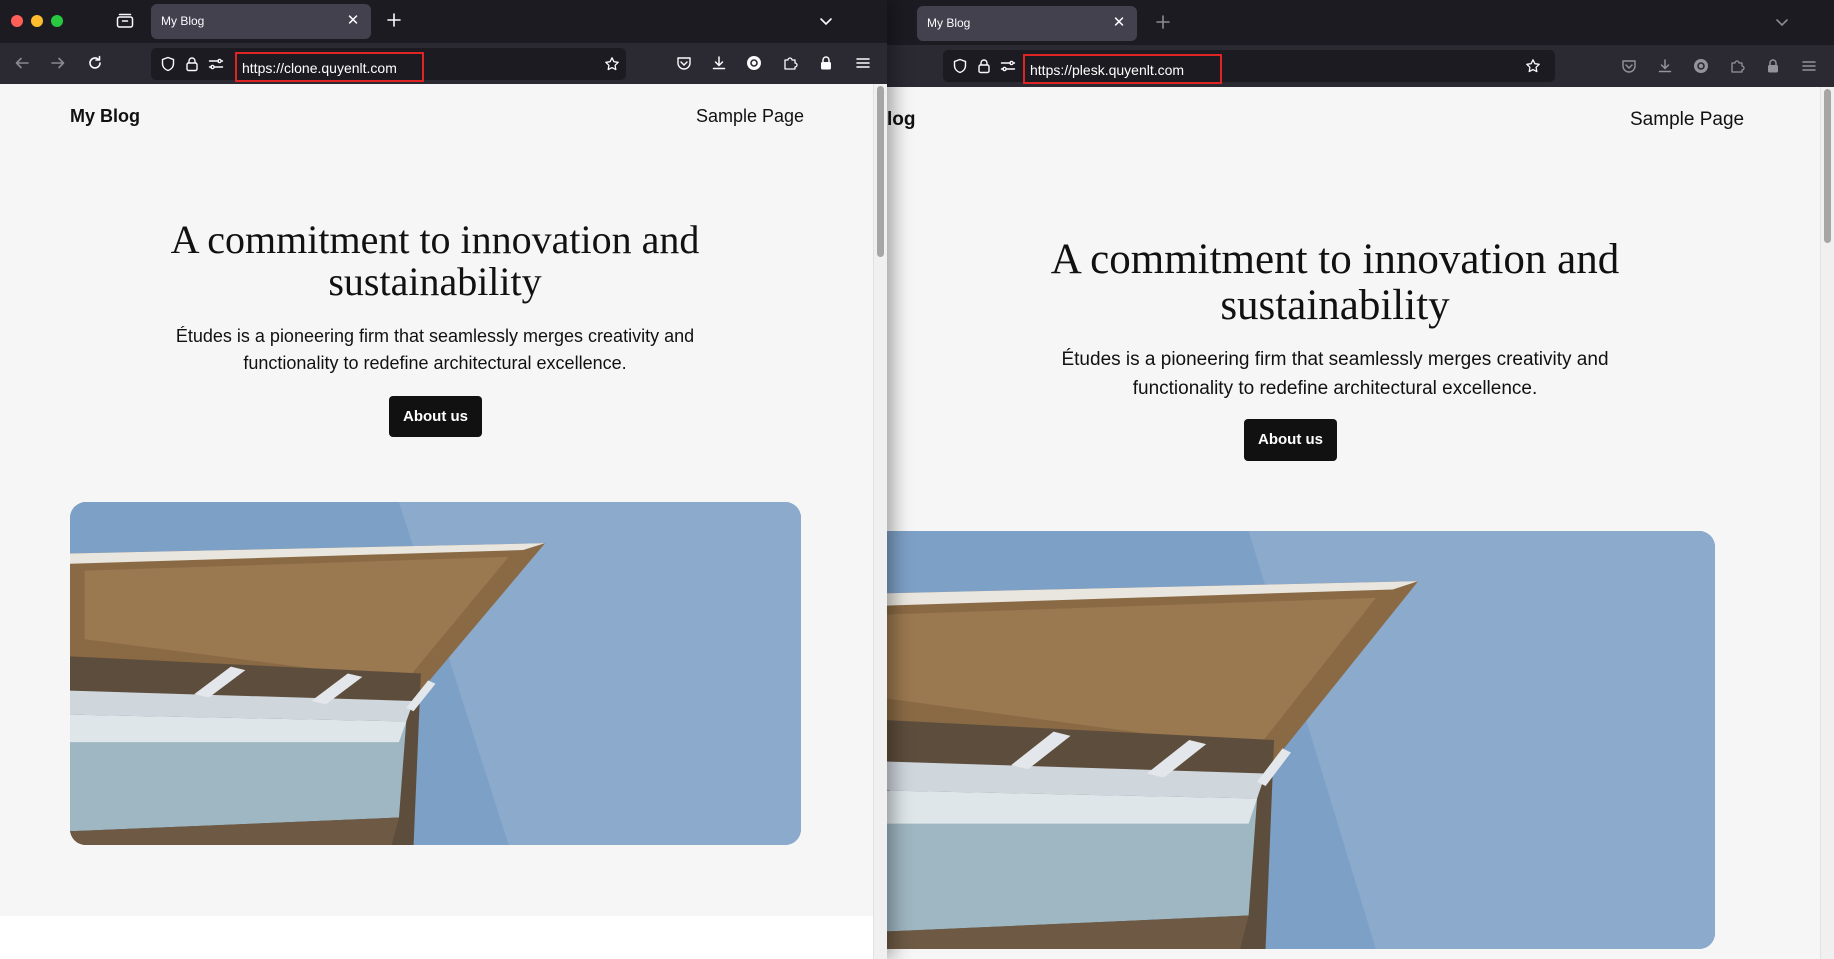 This screenshot has width=1834, height=959. I want to click on url-highlight-box: https://plesk.quyenlt.com, so click(1122, 69).